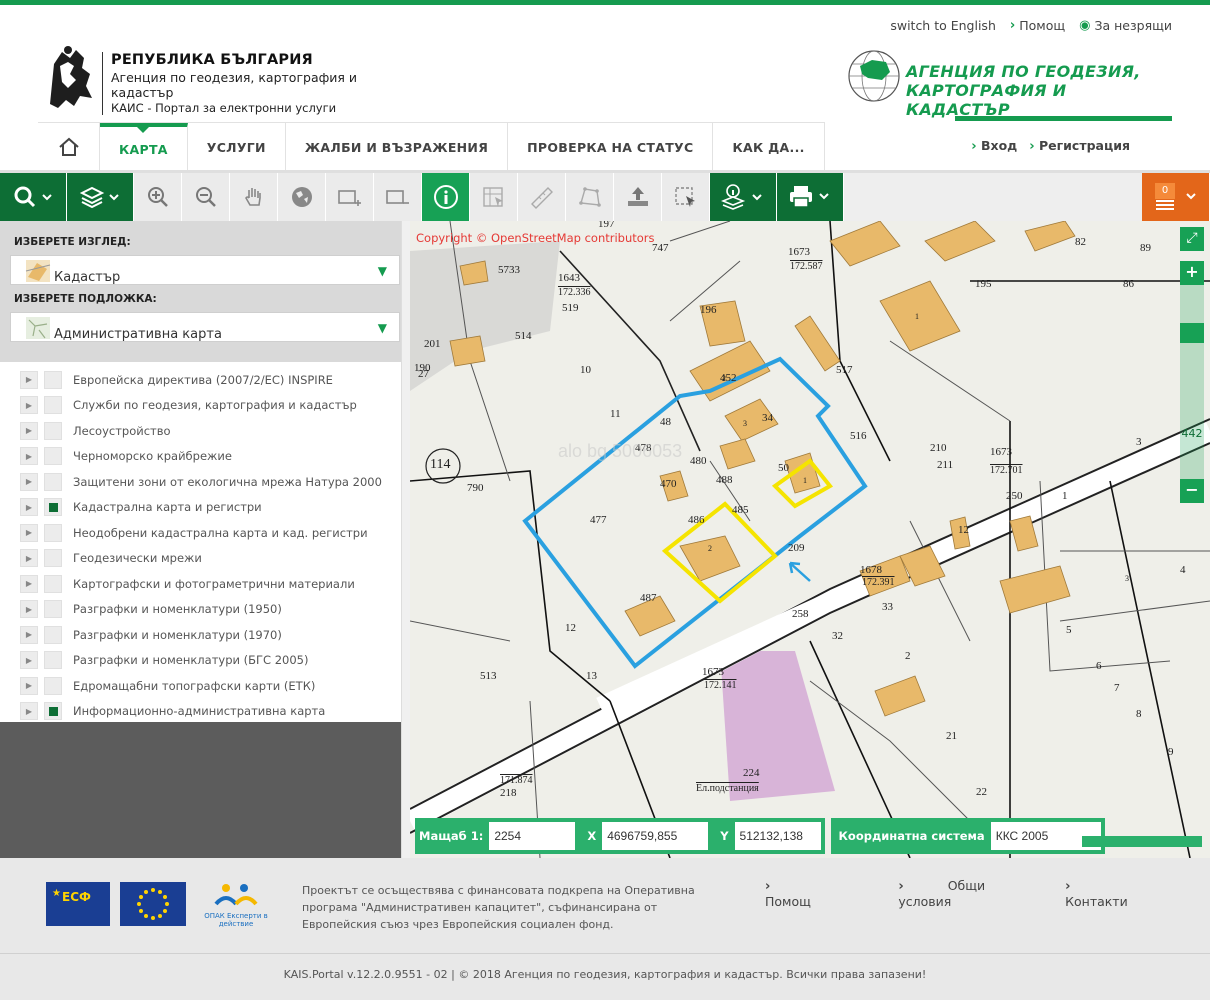  I want to click on footer-link-terms: › Общи условия, so click(961, 893).